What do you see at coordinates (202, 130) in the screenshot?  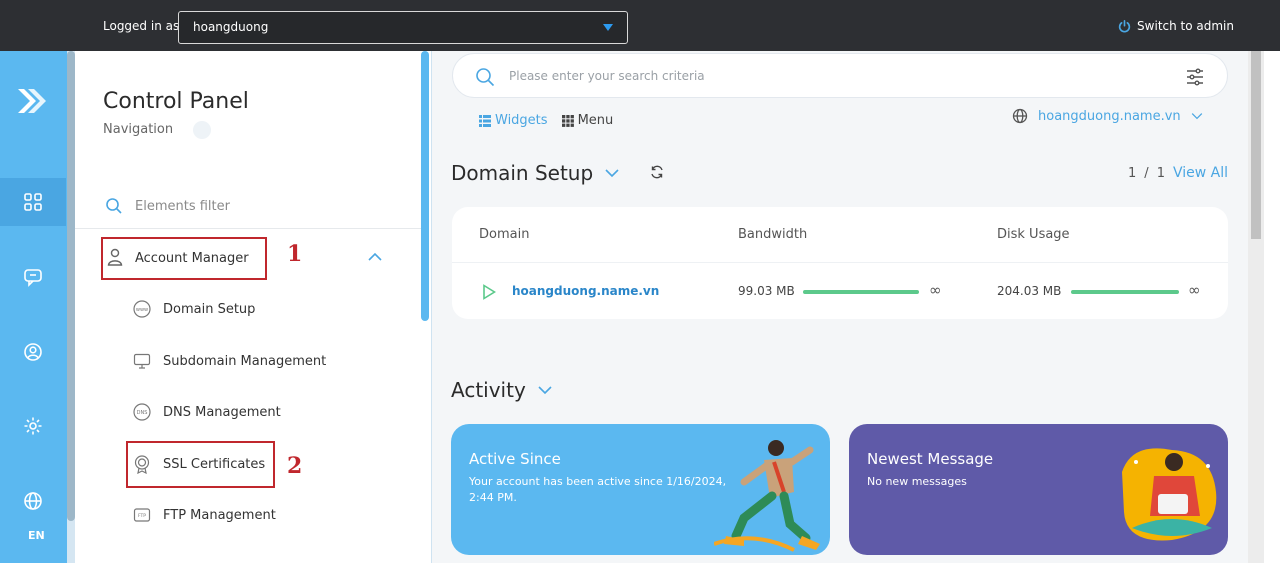 I see `pin-icon` at bounding box center [202, 130].